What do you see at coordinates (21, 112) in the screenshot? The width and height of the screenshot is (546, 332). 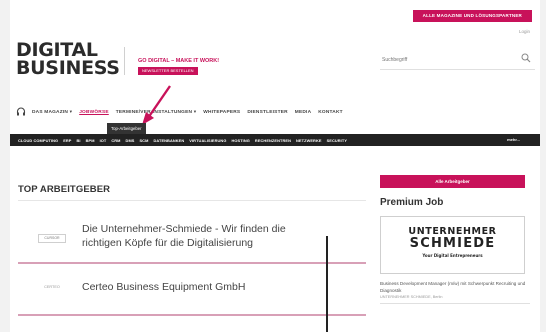 I see `headset-icon` at bounding box center [21, 112].